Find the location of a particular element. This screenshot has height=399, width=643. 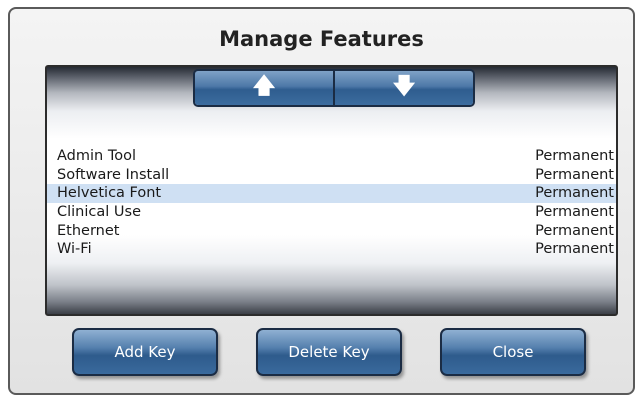

arrow-down-icon: 🡇 is located at coordinates (404, 86).